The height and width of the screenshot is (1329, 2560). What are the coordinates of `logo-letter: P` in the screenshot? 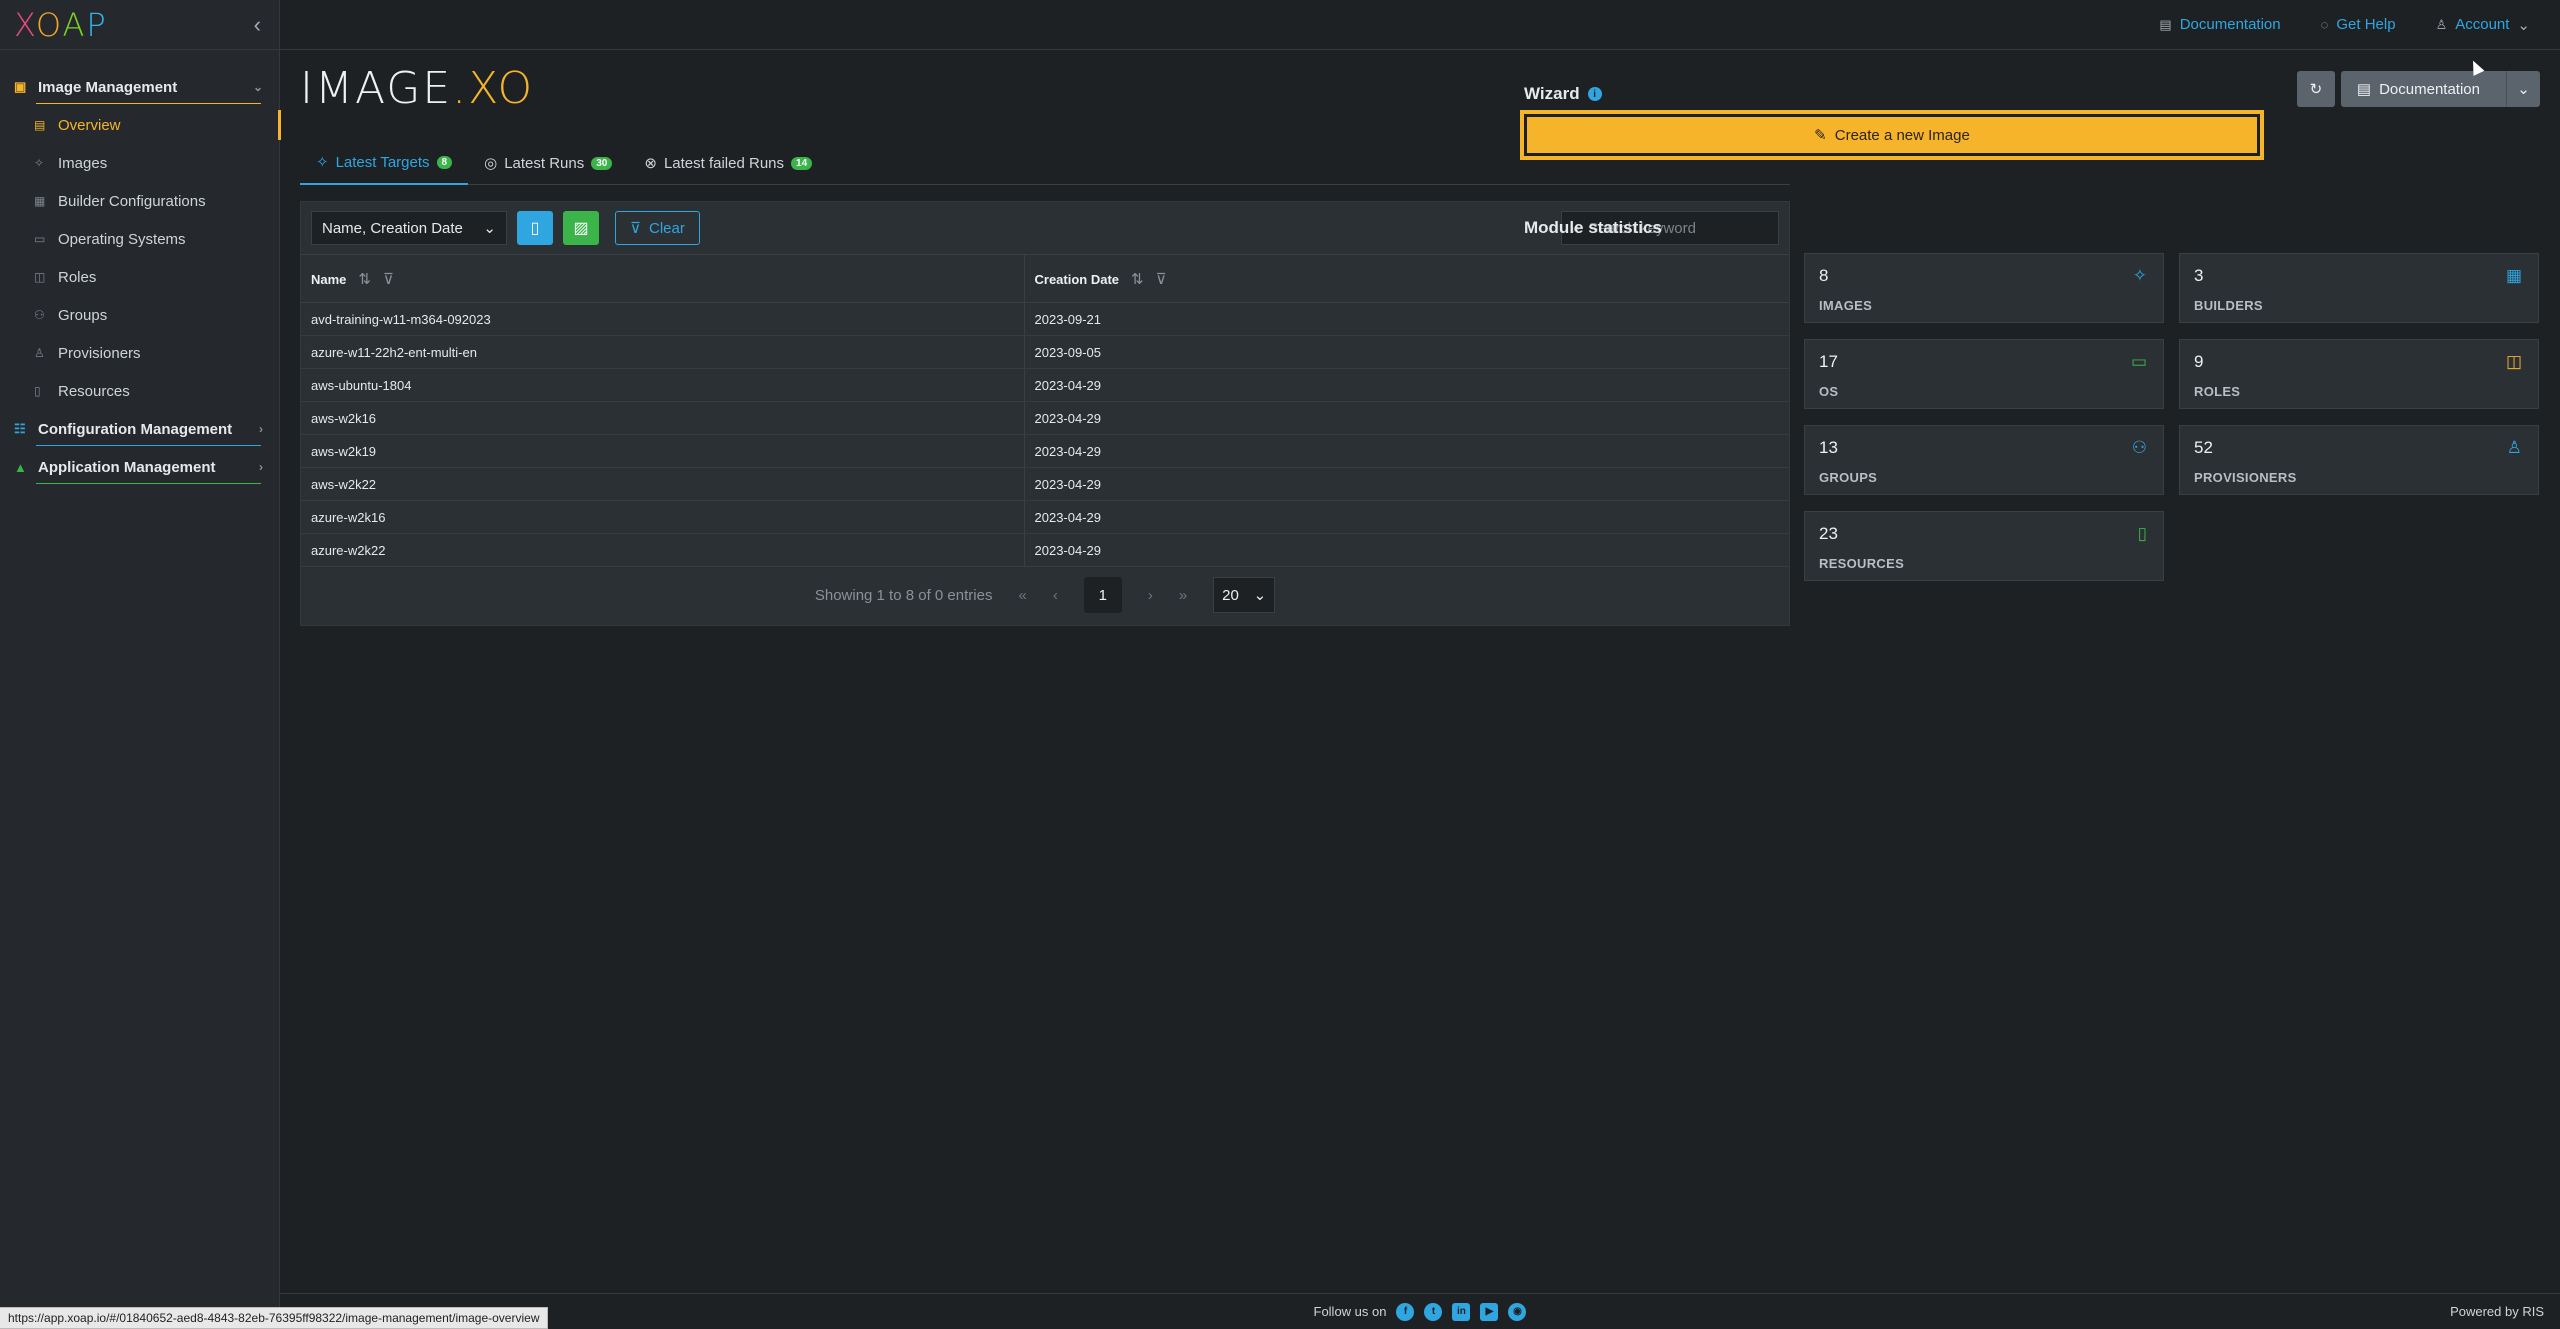 It's located at (97, 24).